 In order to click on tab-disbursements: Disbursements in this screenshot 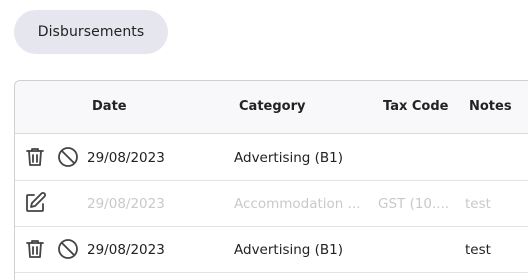, I will do `click(91, 32)`.